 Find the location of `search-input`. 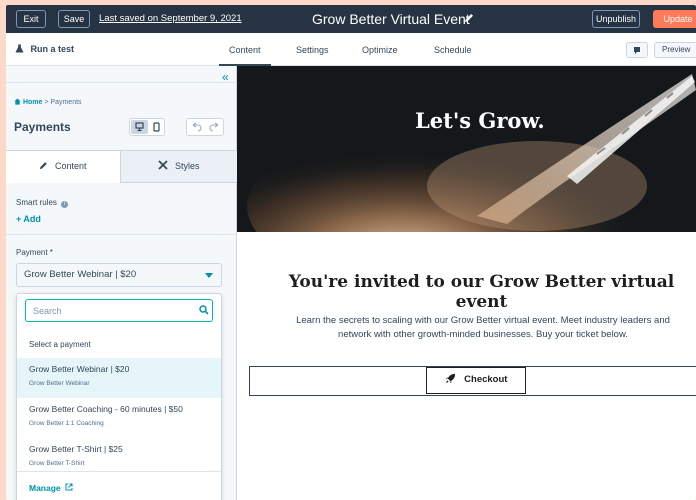

search-input is located at coordinates (119, 310).